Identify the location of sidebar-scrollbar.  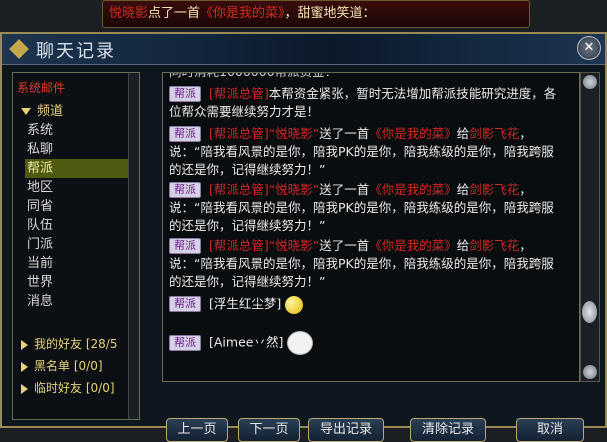
(133, 246).